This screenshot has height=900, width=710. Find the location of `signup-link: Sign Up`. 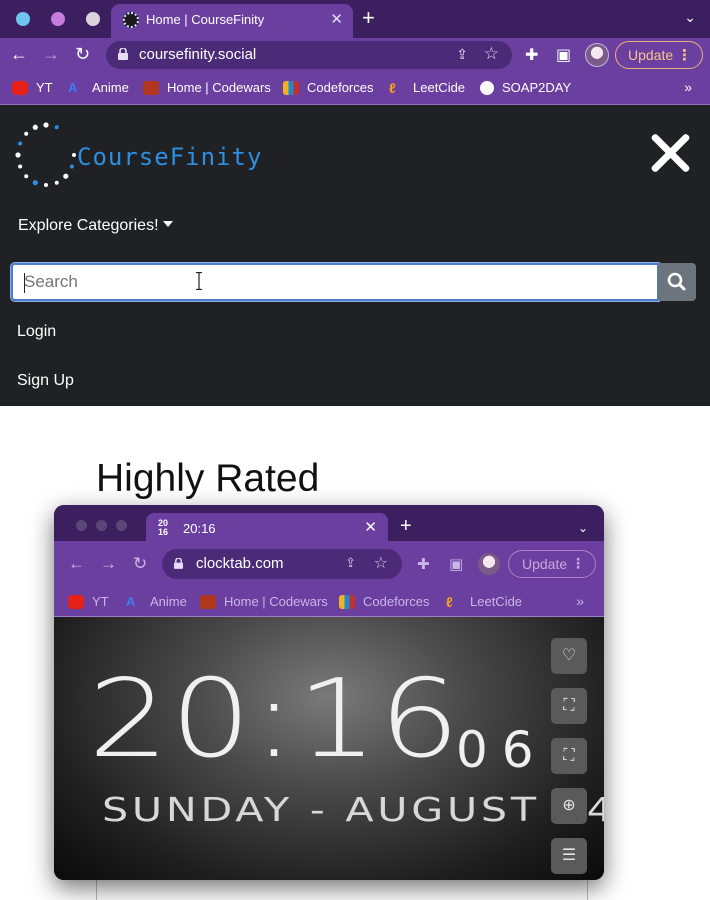

signup-link: Sign Up is located at coordinates (45, 381).